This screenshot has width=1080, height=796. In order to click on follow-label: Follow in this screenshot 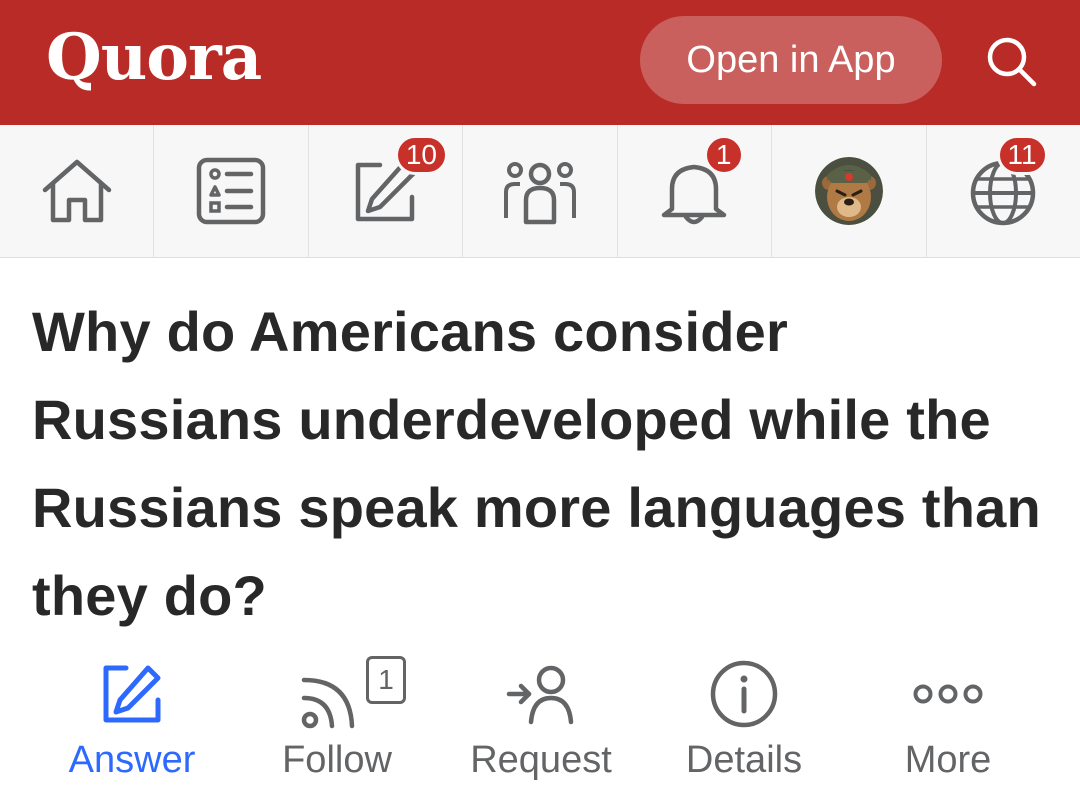, I will do `click(337, 760)`.